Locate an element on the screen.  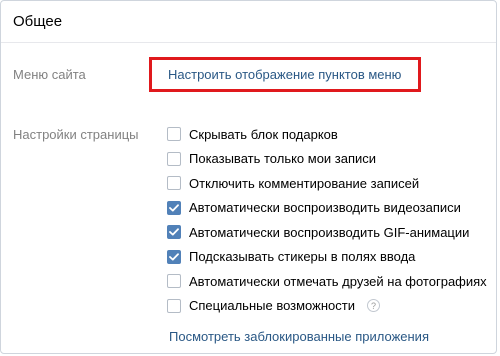
menu-label: Меню сайта is located at coordinates (49, 74).